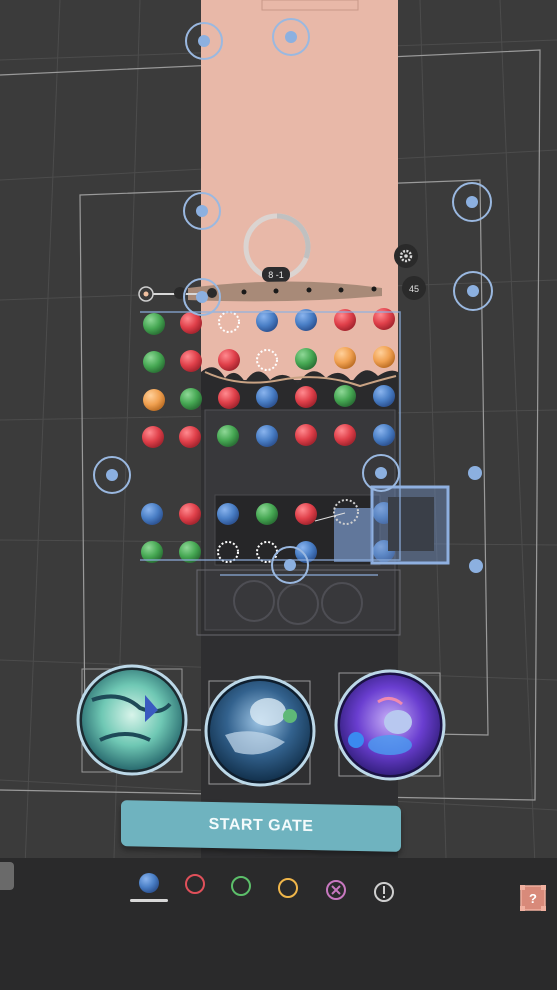 The height and width of the screenshot is (990, 557). Describe the element at coordinates (260, 731) in the screenshot. I see `character-whale-spirit` at that location.